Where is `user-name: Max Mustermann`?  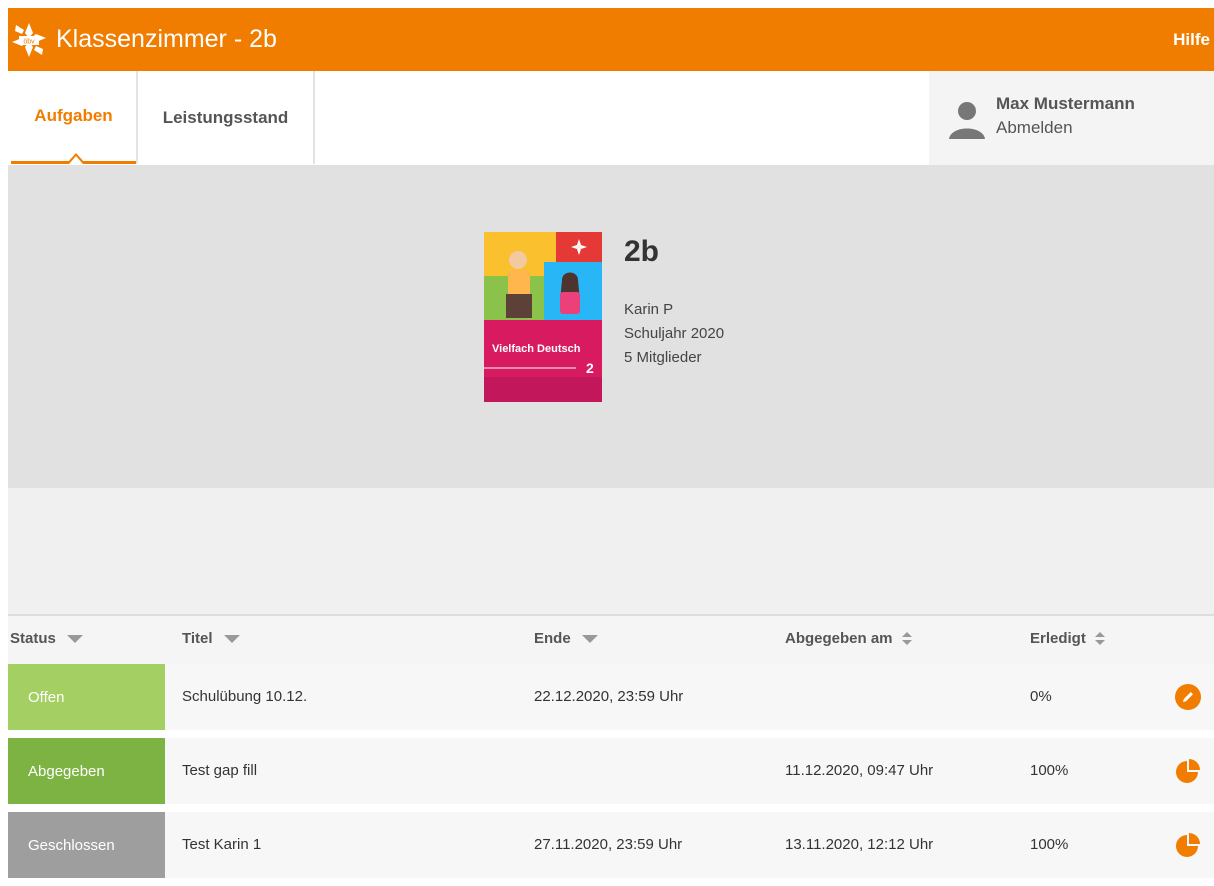
user-name: Max Mustermann is located at coordinates (1065, 103).